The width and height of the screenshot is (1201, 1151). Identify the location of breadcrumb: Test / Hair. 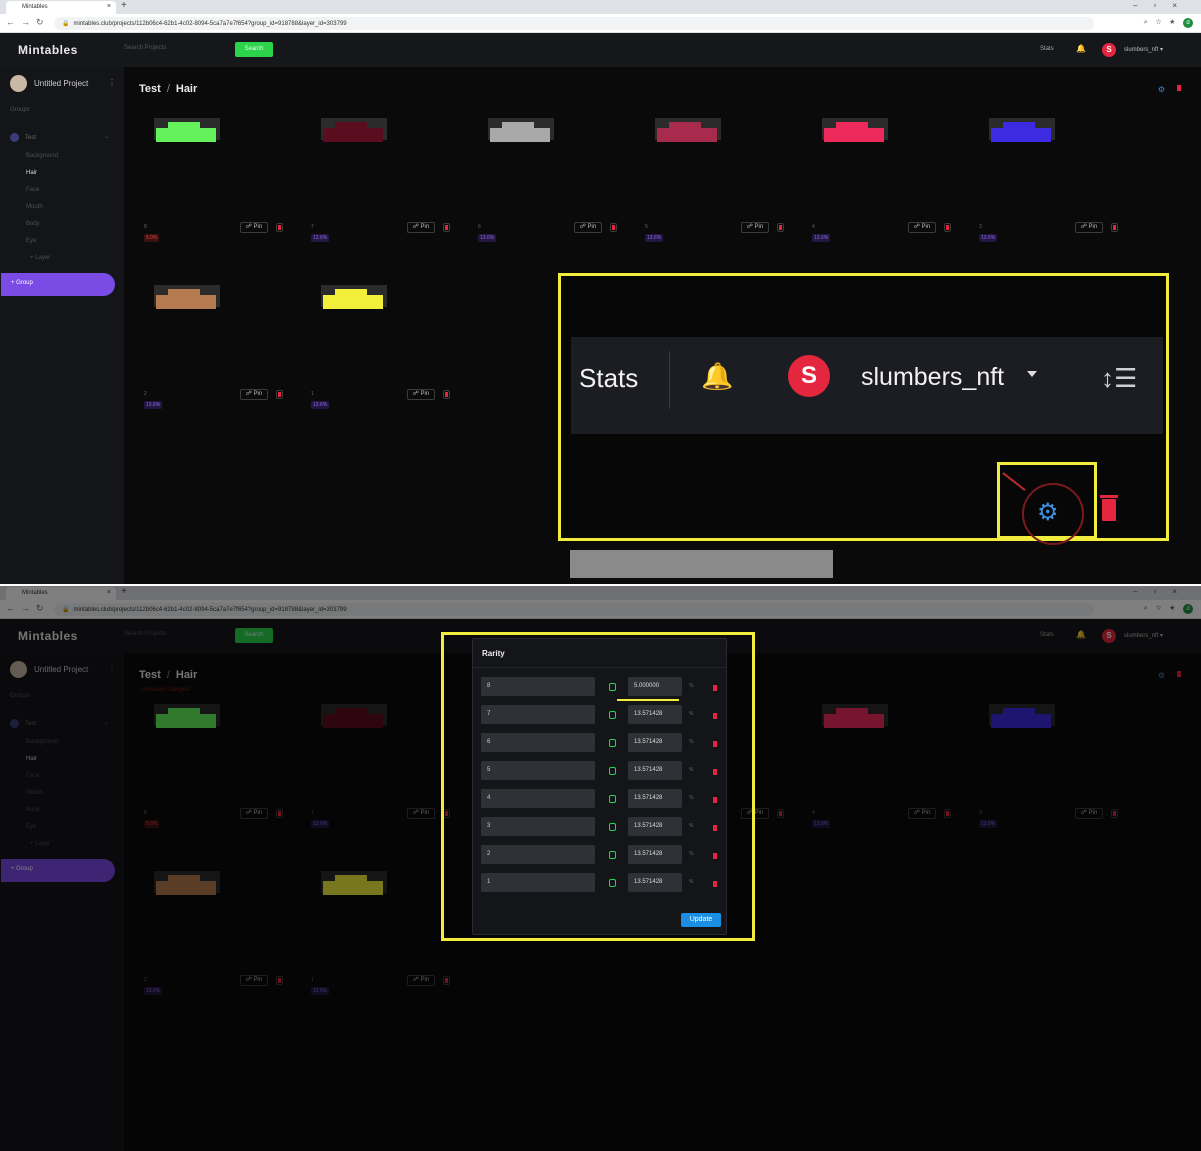
(168, 89).